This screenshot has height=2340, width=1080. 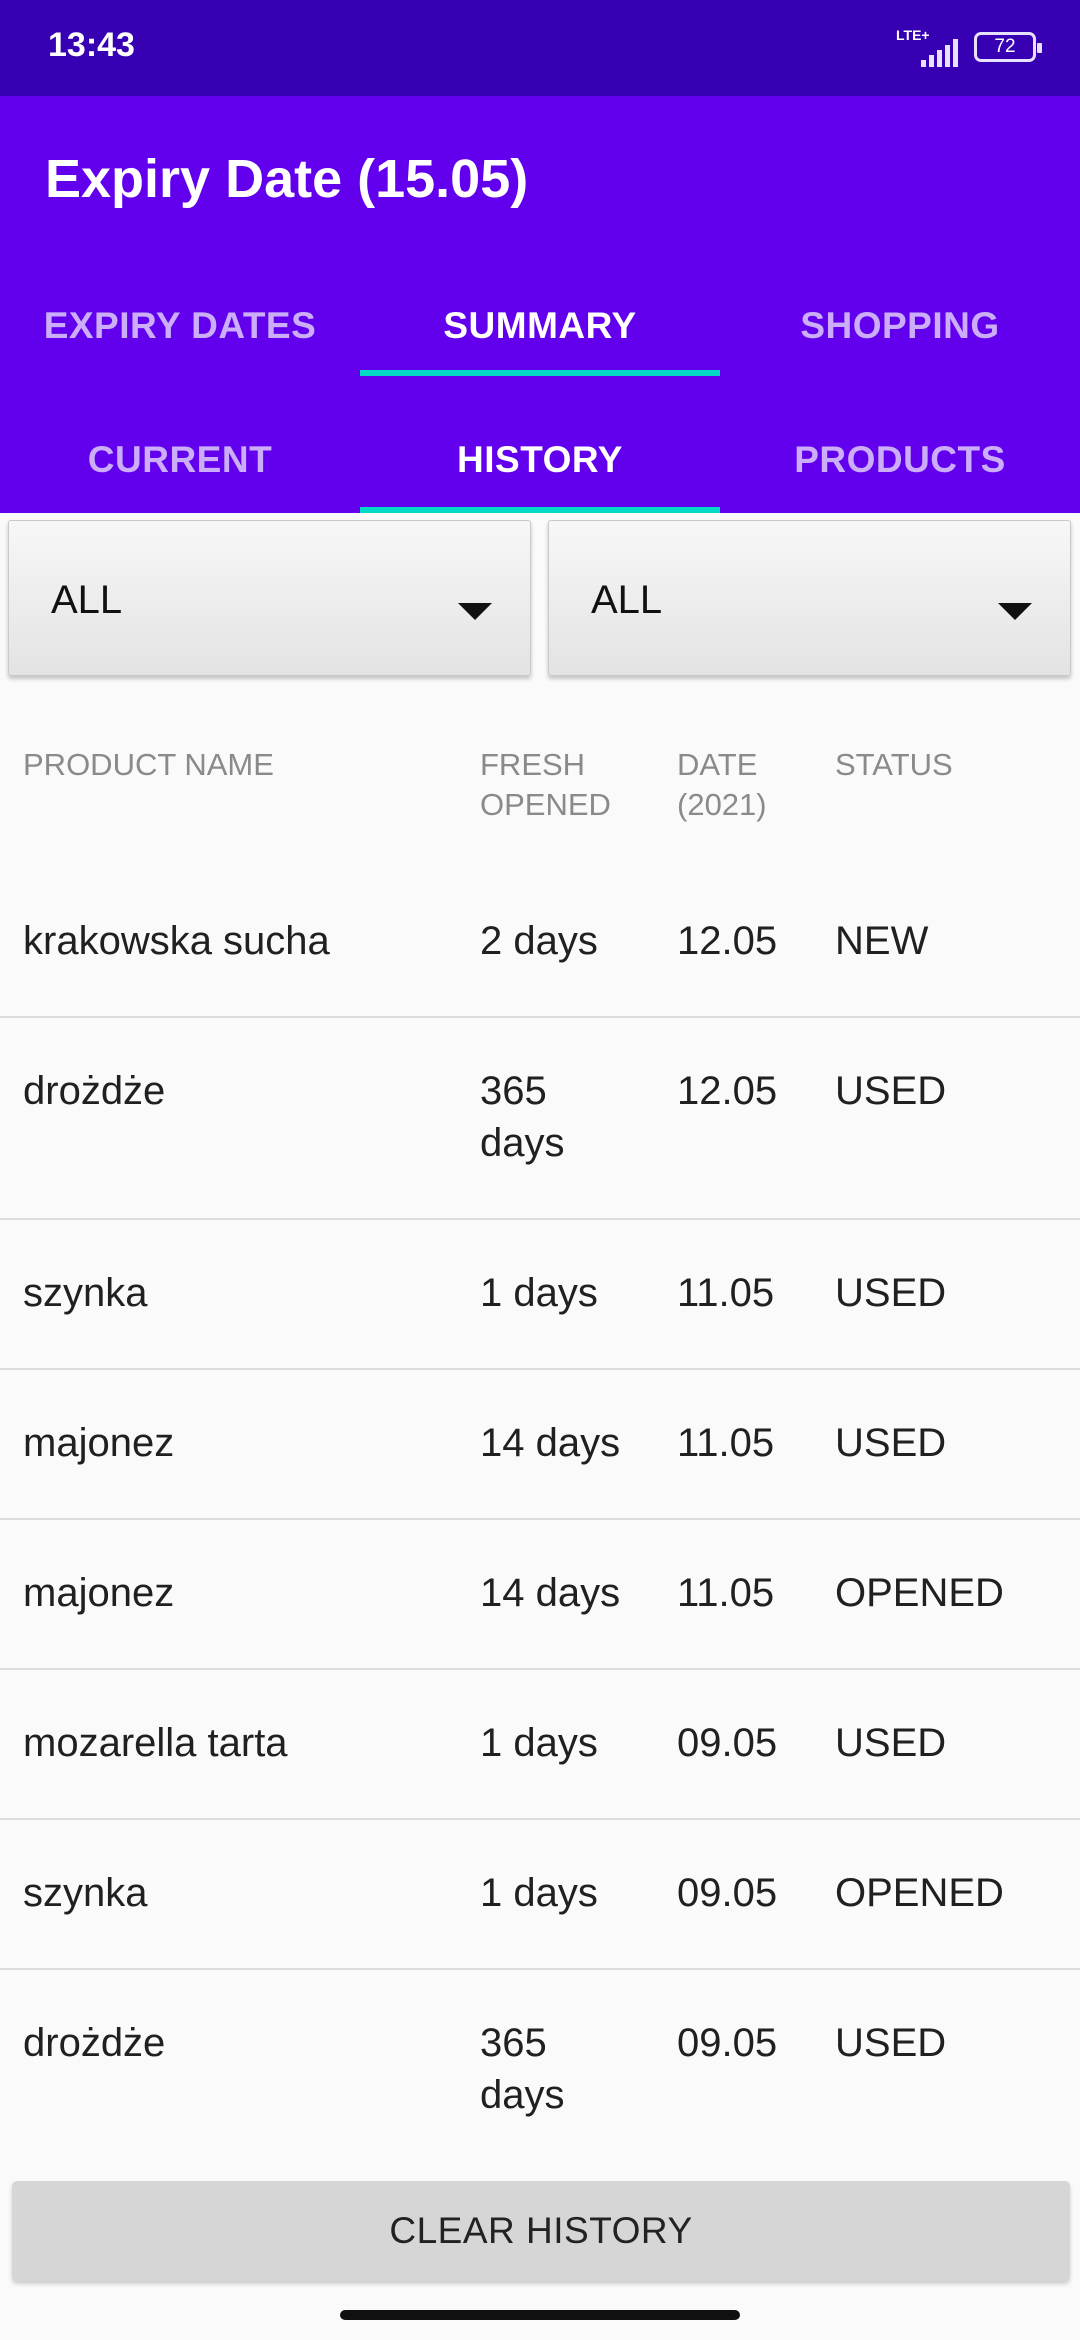 What do you see at coordinates (540, 48) in the screenshot?
I see `status-bar: 13:43 LTE+ 72` at bounding box center [540, 48].